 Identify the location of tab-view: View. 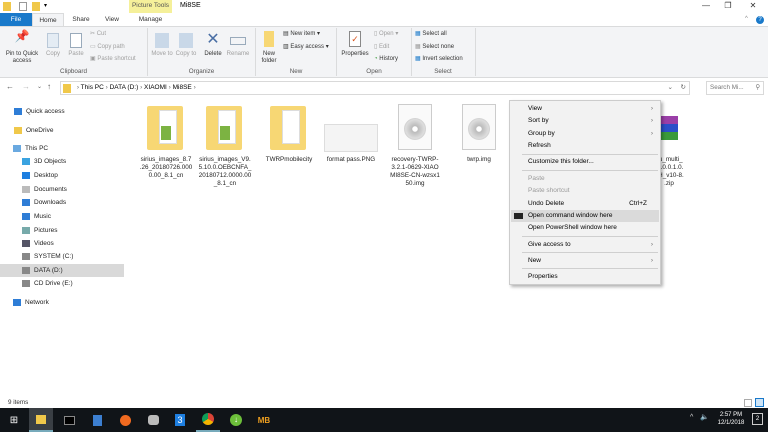
(112, 20).